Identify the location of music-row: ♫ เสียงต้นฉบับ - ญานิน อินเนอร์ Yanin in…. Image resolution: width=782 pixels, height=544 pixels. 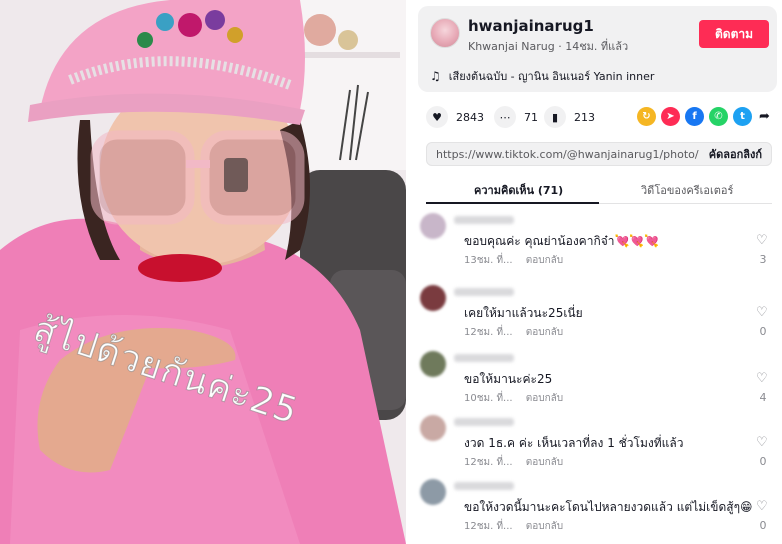
(542, 76).